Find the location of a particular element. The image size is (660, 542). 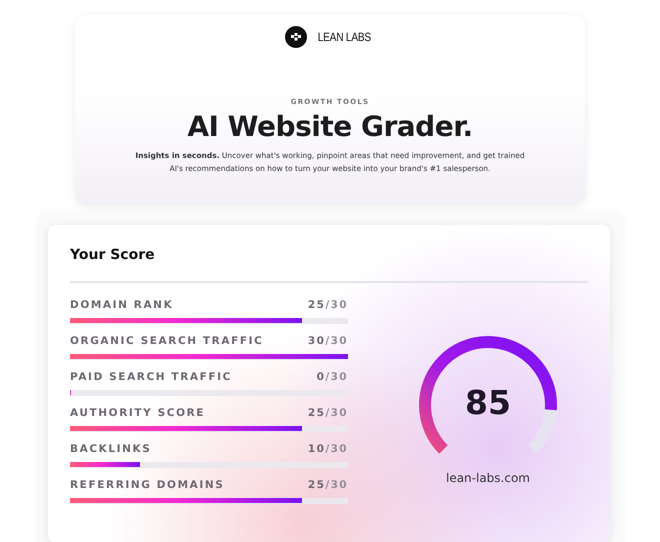

metric-label: BACKLINKS is located at coordinates (111, 449).